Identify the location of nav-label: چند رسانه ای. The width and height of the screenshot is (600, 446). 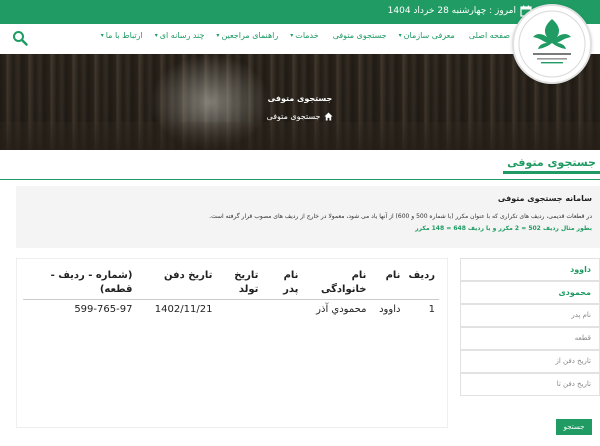
(182, 35).